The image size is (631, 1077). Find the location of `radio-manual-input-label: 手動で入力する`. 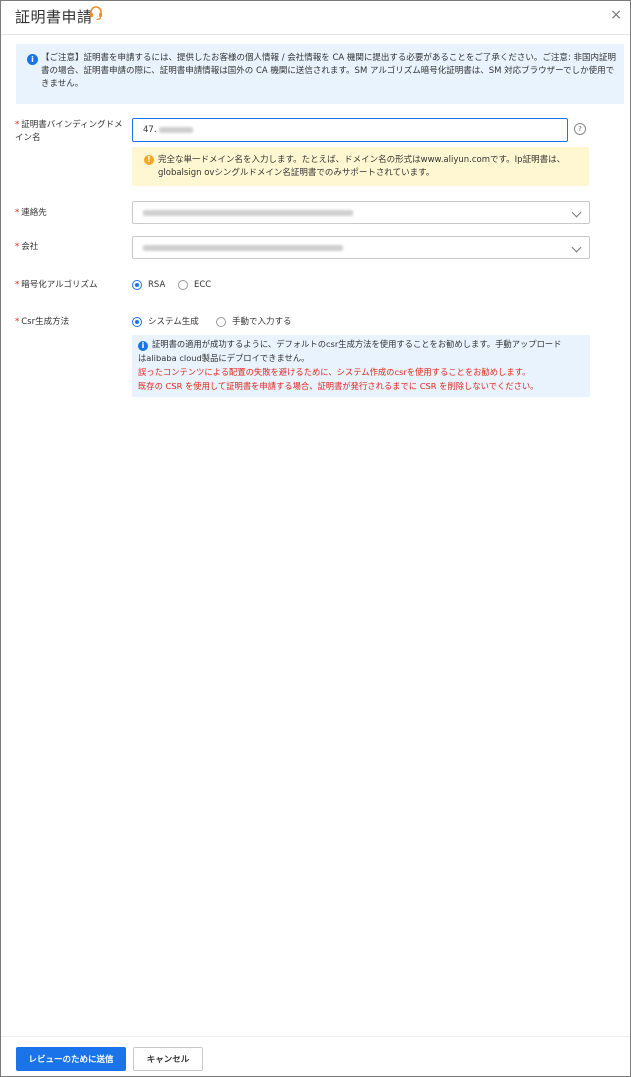

radio-manual-input-label: 手動で入力する is located at coordinates (262, 322).